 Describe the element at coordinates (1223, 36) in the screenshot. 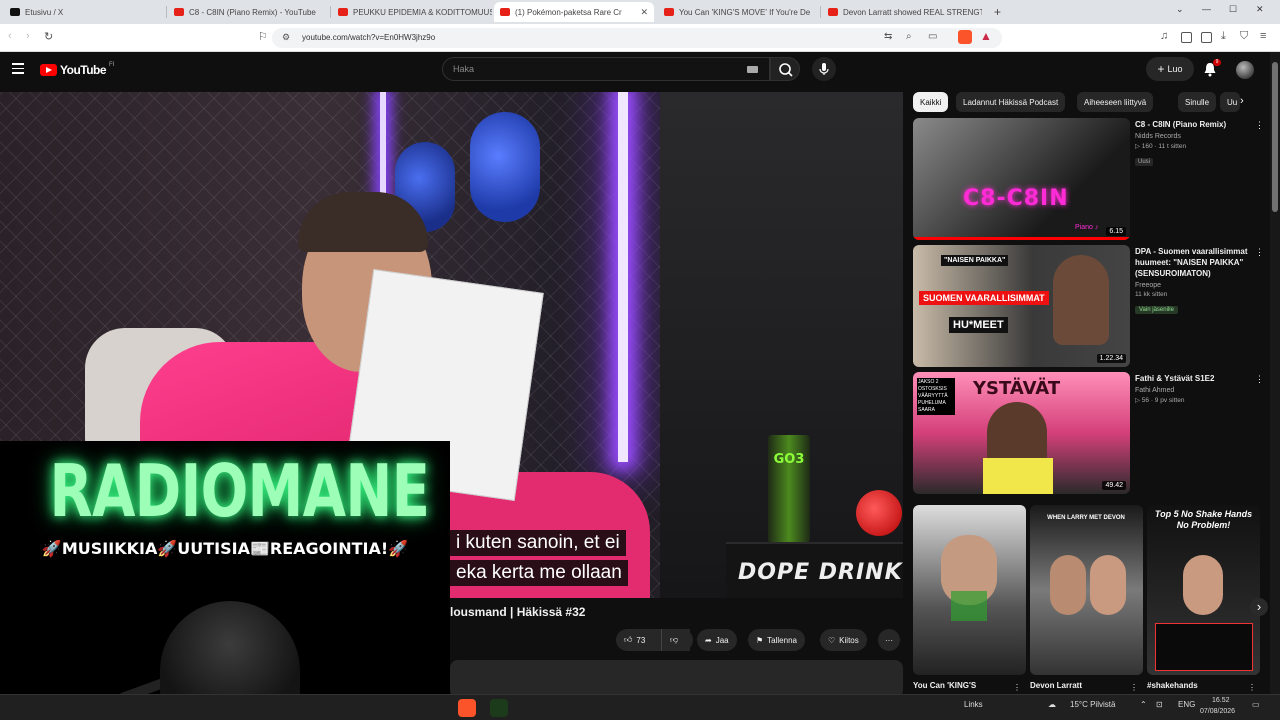

I see `download-icon: ⤓` at that location.